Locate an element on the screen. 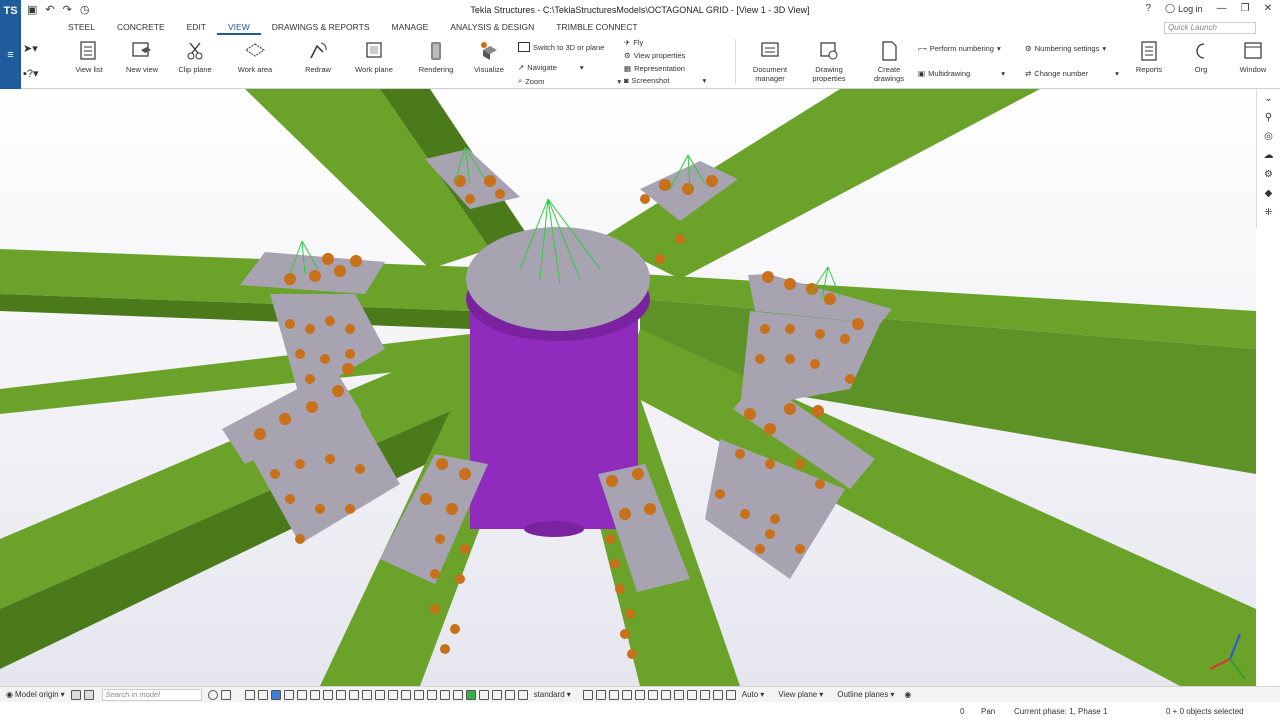 The height and width of the screenshot is (720, 1280). save-icon: ▣ is located at coordinates (32, 9).